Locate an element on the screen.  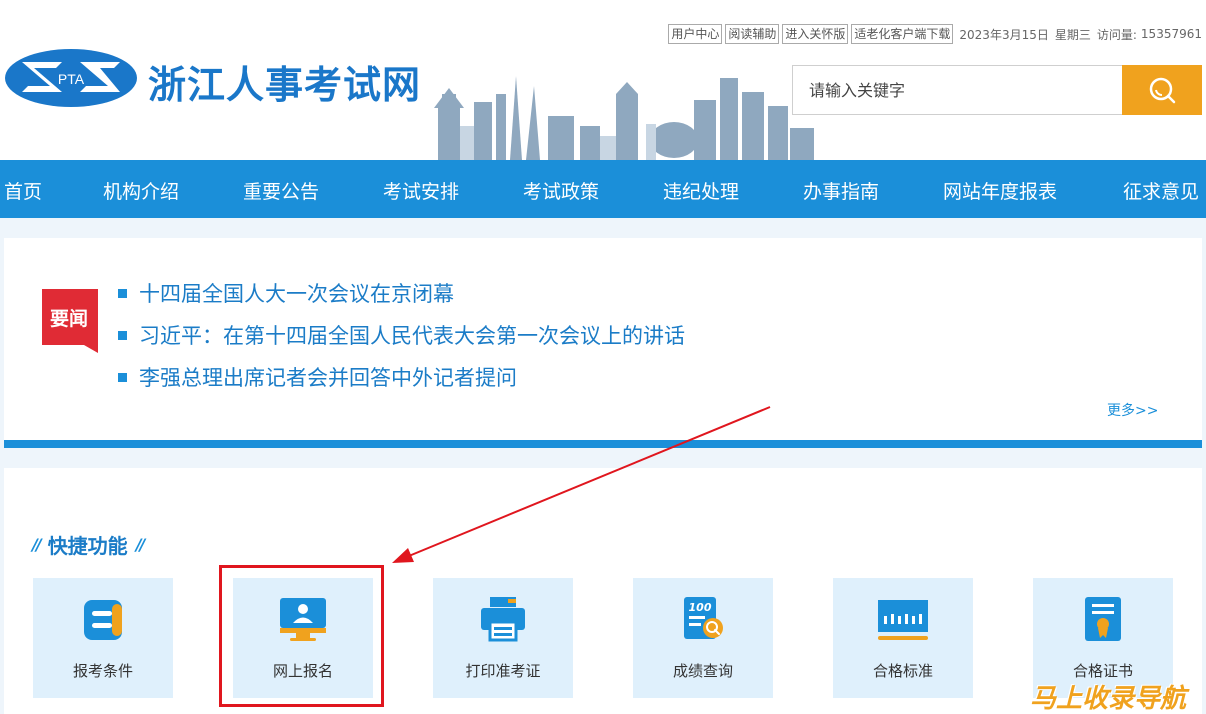
tile-label: 成绩查询 is located at coordinates (702, 671).